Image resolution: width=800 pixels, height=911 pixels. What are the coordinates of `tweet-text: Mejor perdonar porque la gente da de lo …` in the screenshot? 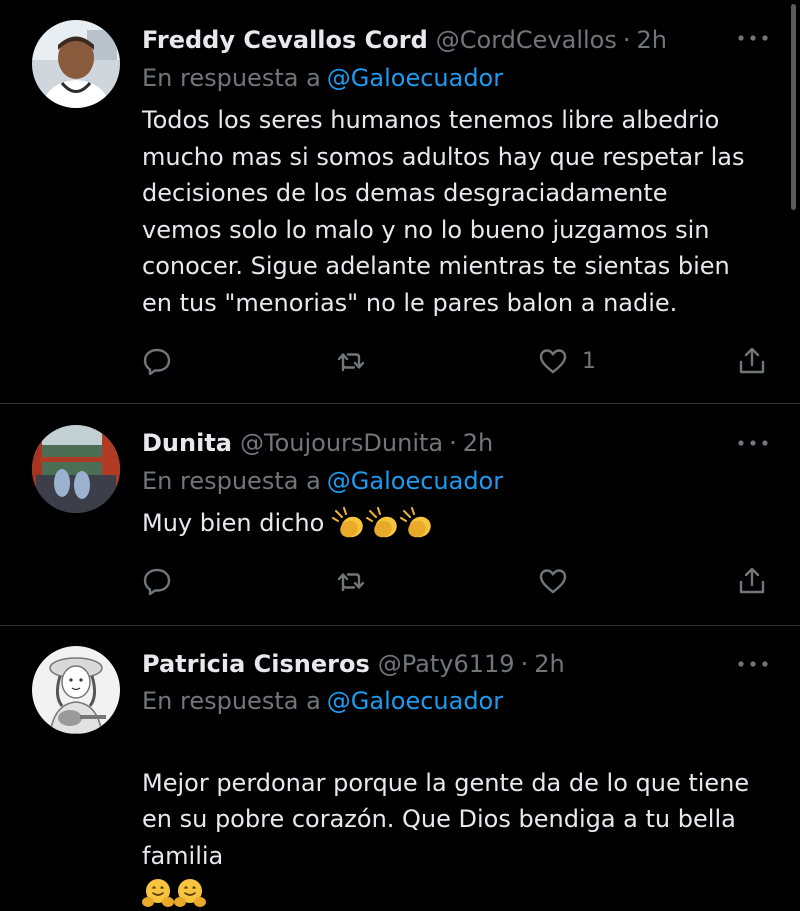 It's located at (446, 819).